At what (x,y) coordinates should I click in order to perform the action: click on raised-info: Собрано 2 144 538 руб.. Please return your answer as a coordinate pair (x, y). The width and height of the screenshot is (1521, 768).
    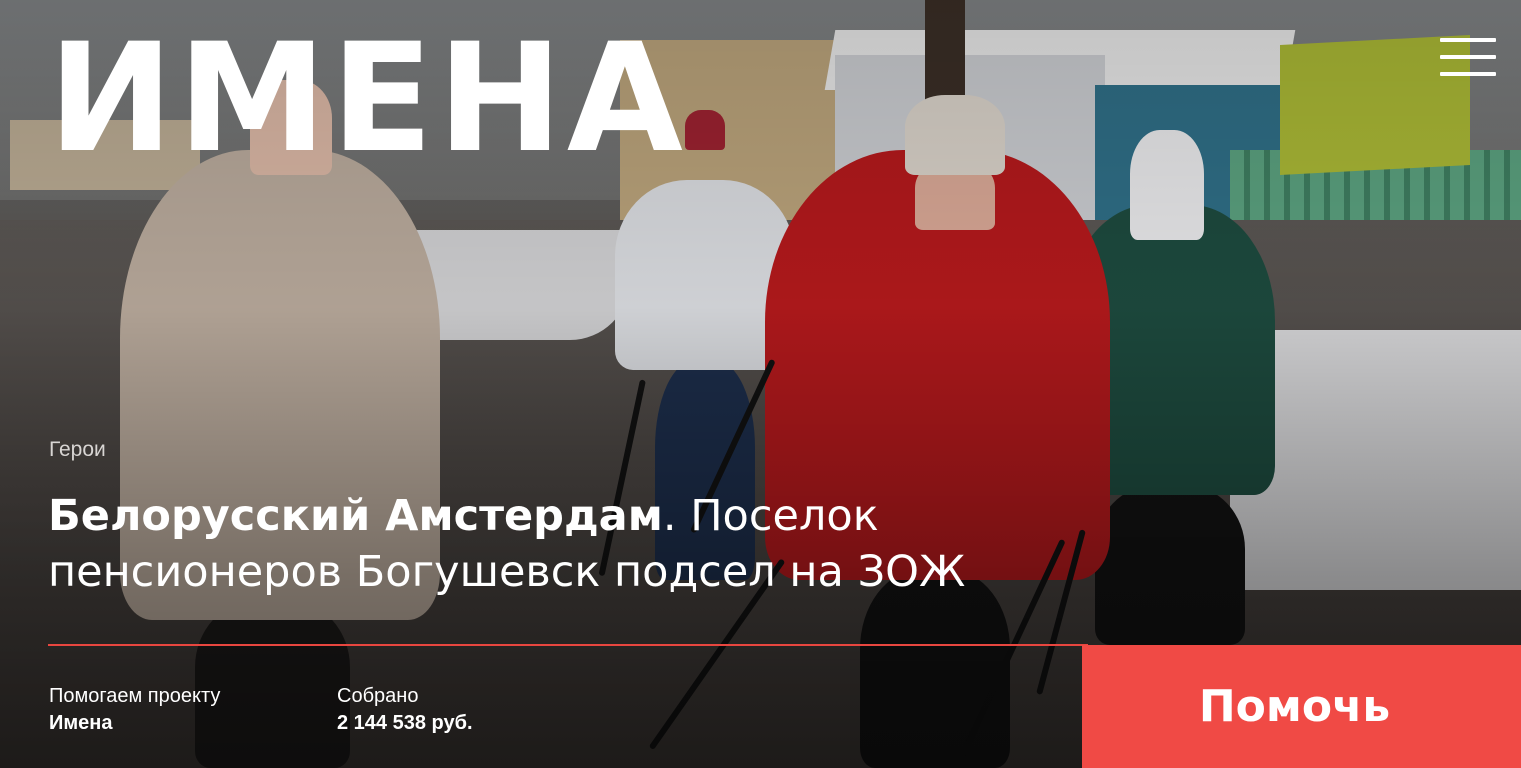
    Looking at the image, I should click on (405, 710).